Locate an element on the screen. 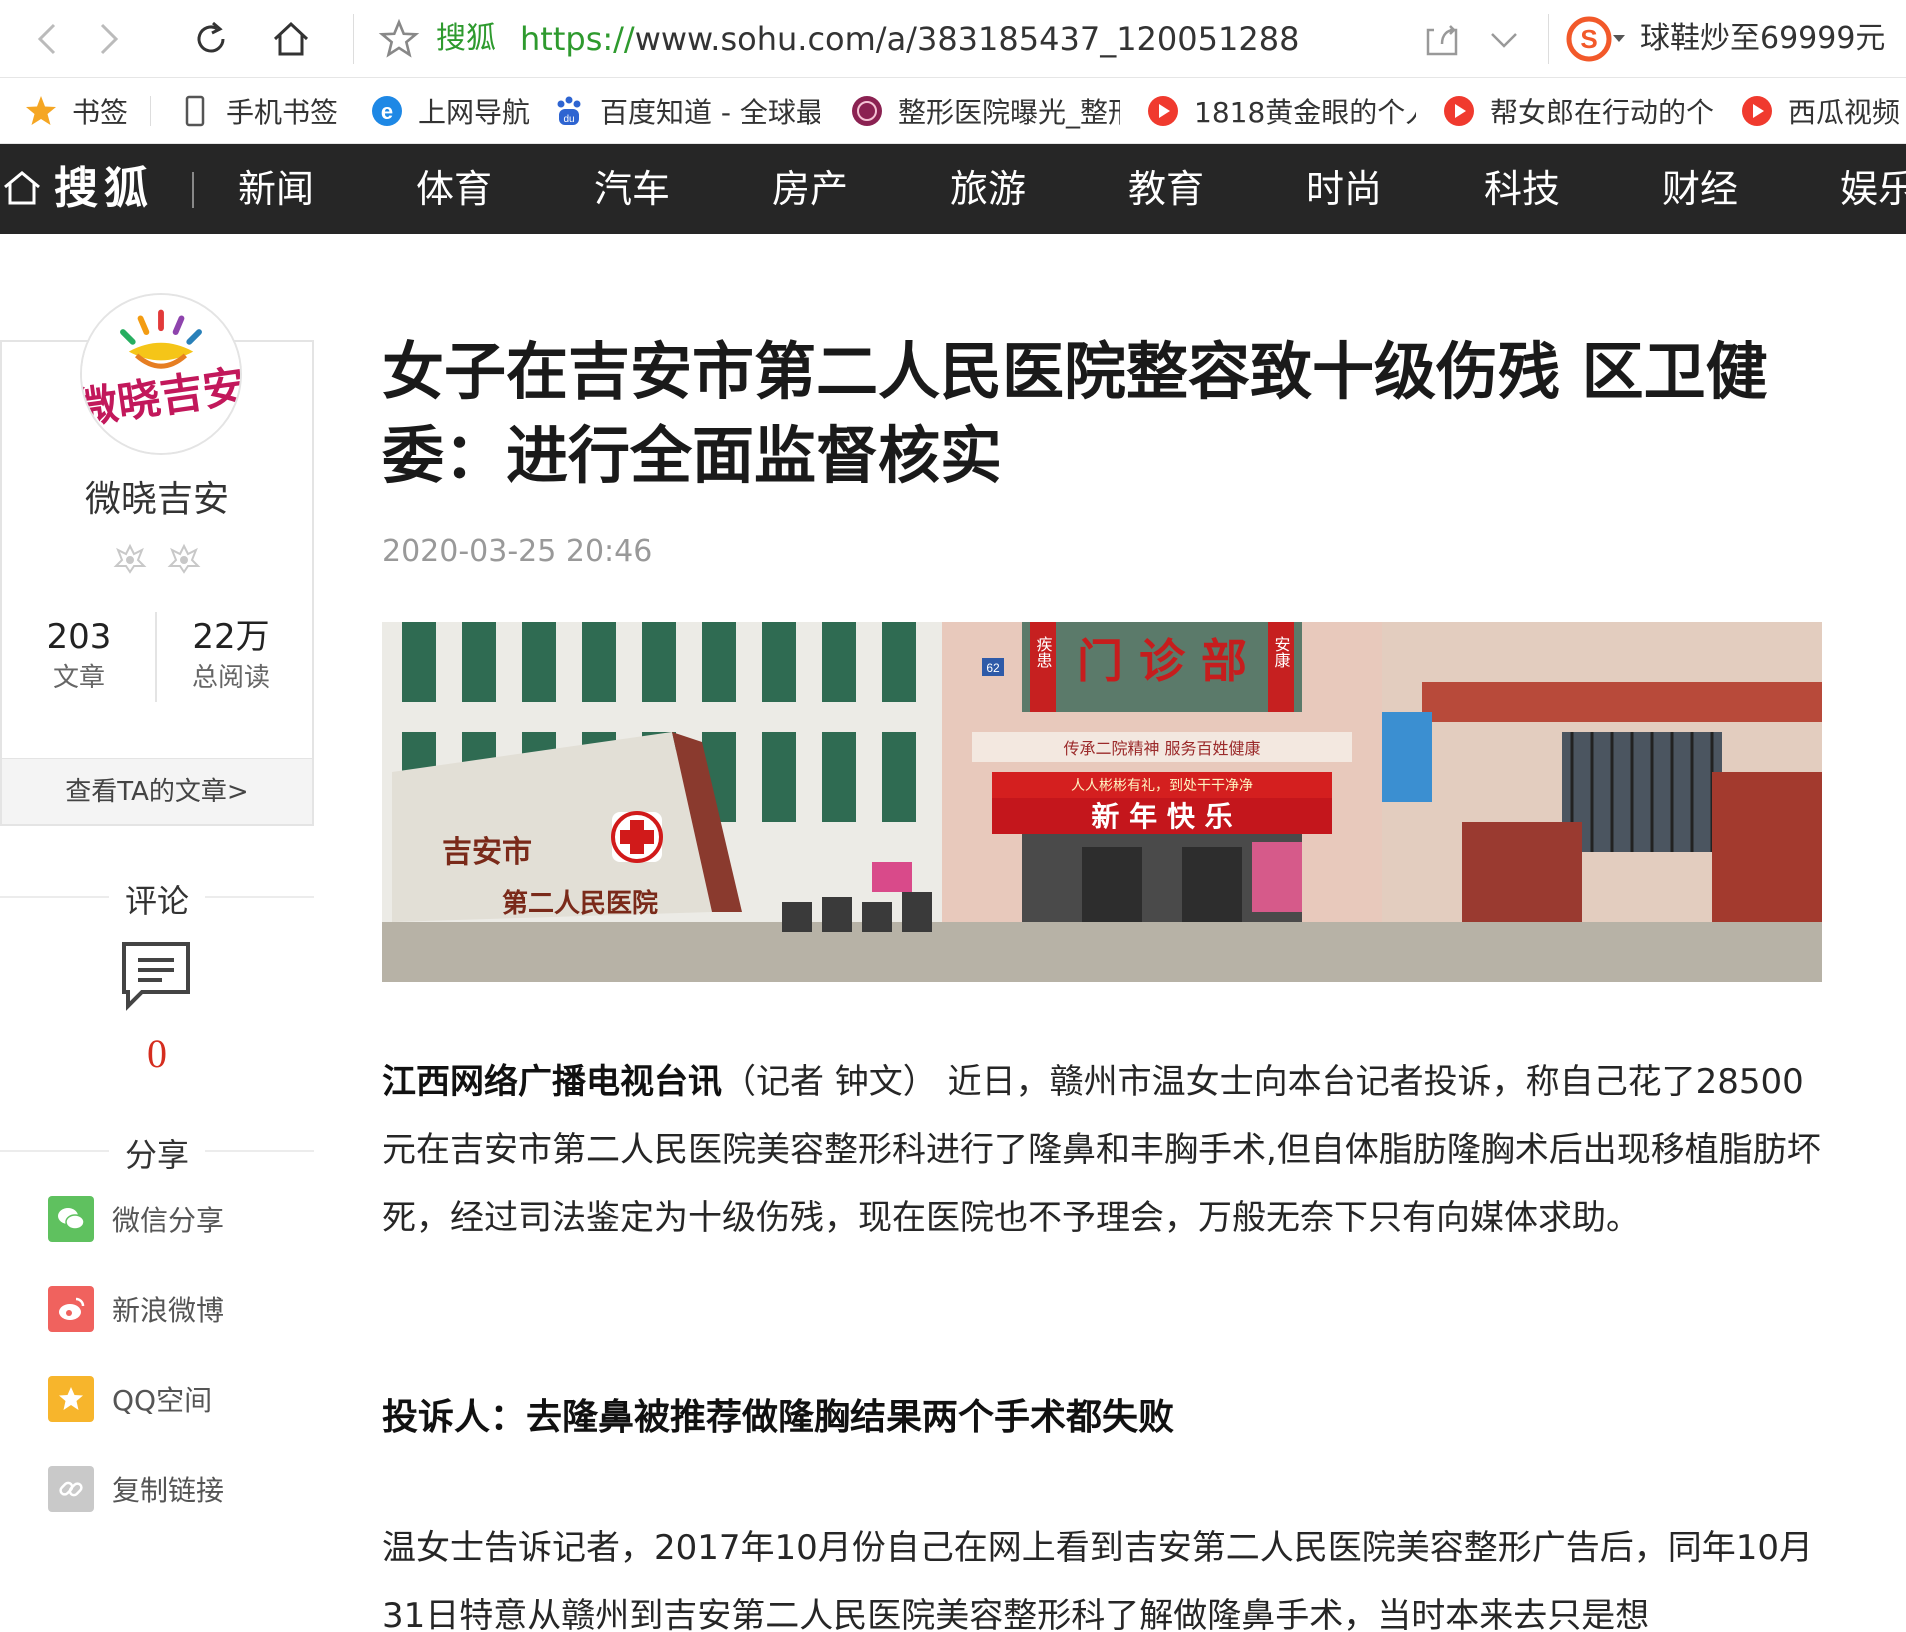 This screenshot has height=1632, width=1906. bookmark-item: 整形医院曝光_整形 is located at coordinates (985, 111).